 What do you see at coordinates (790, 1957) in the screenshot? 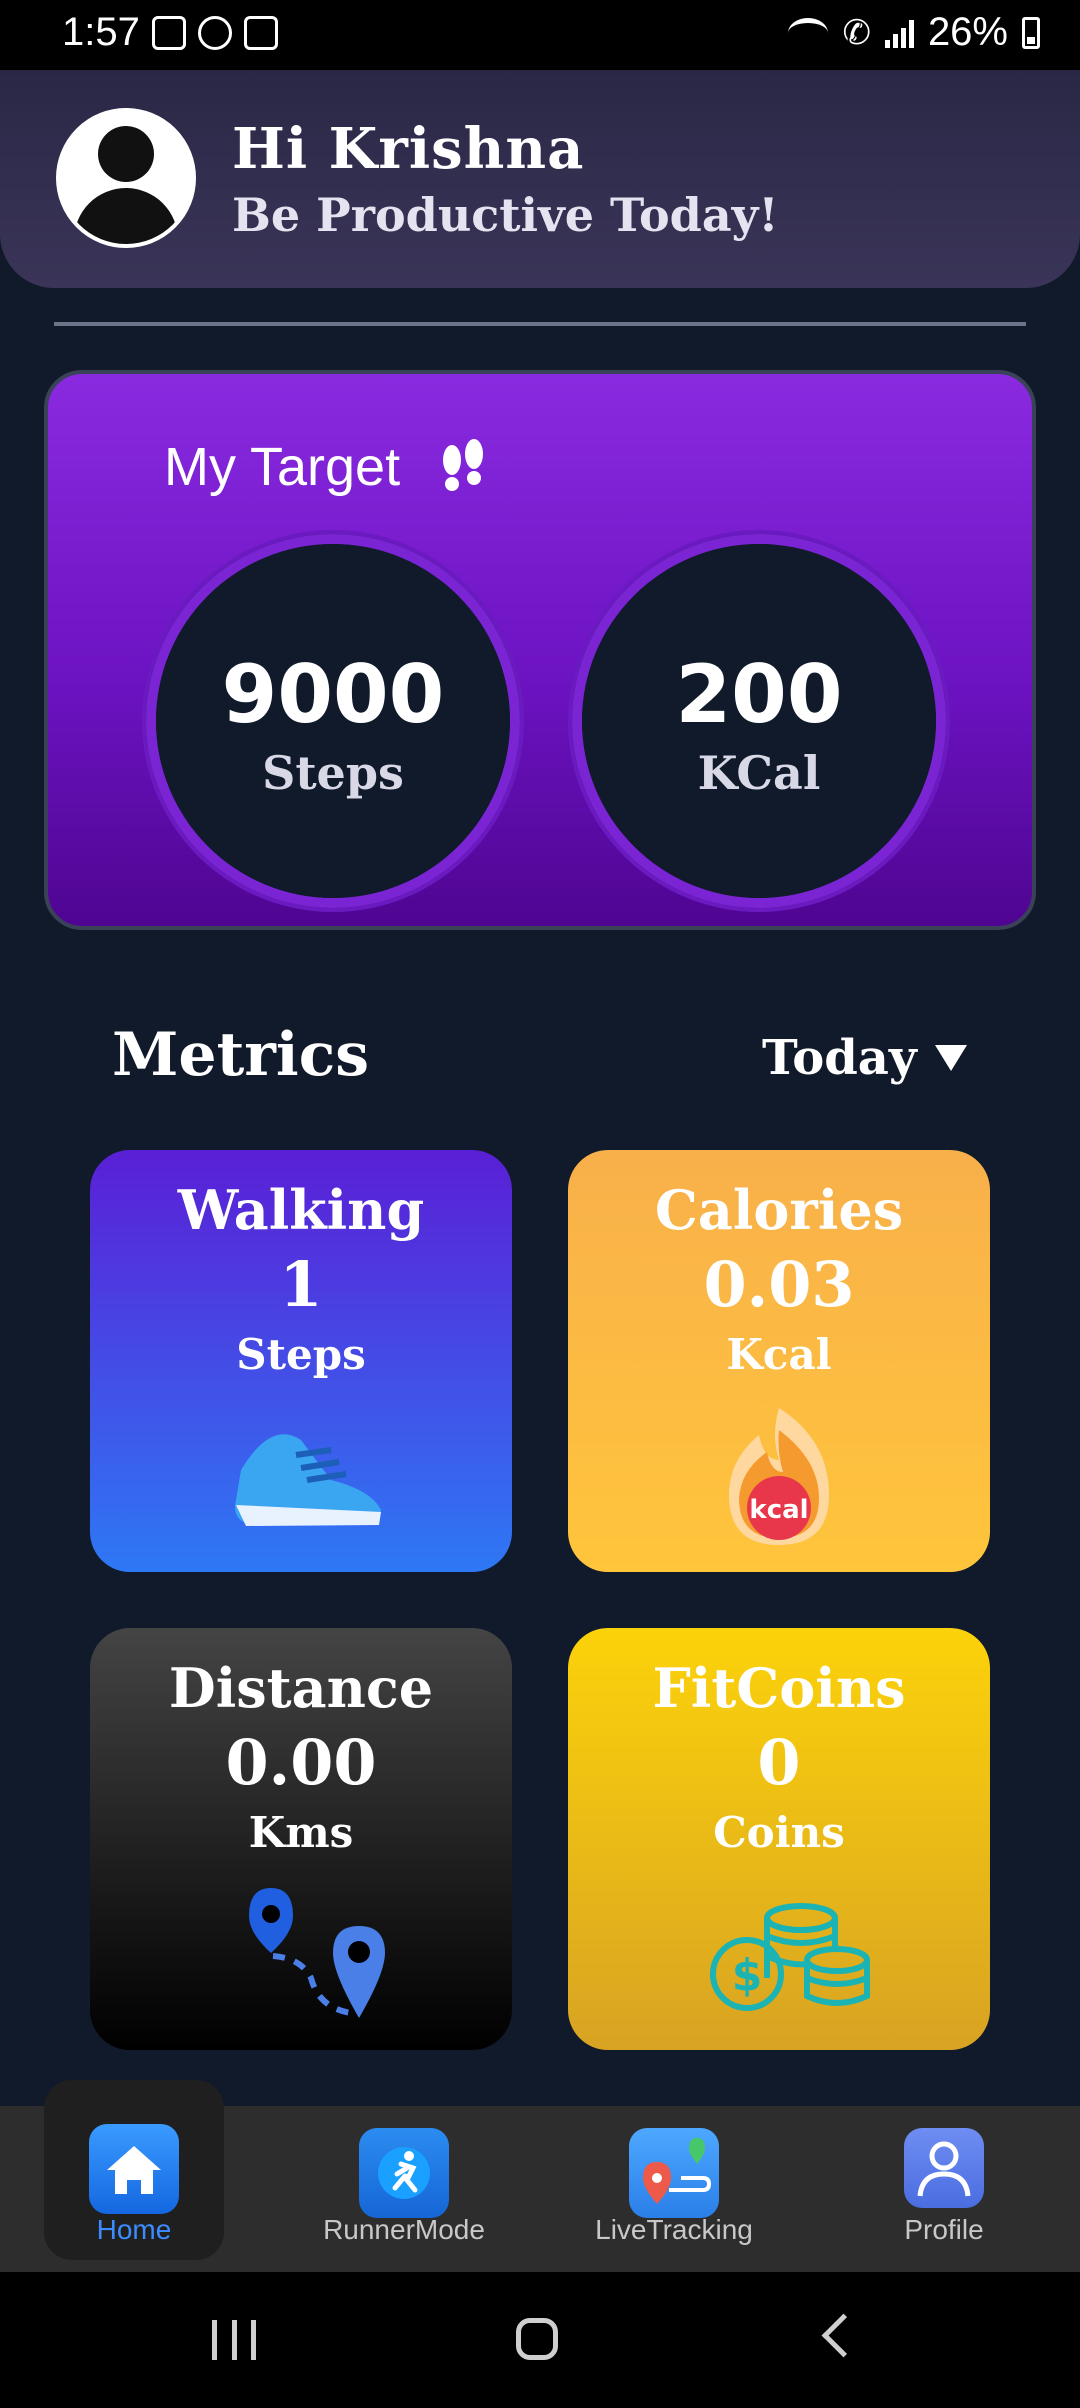
I see `coins-icon: $` at bounding box center [790, 1957].